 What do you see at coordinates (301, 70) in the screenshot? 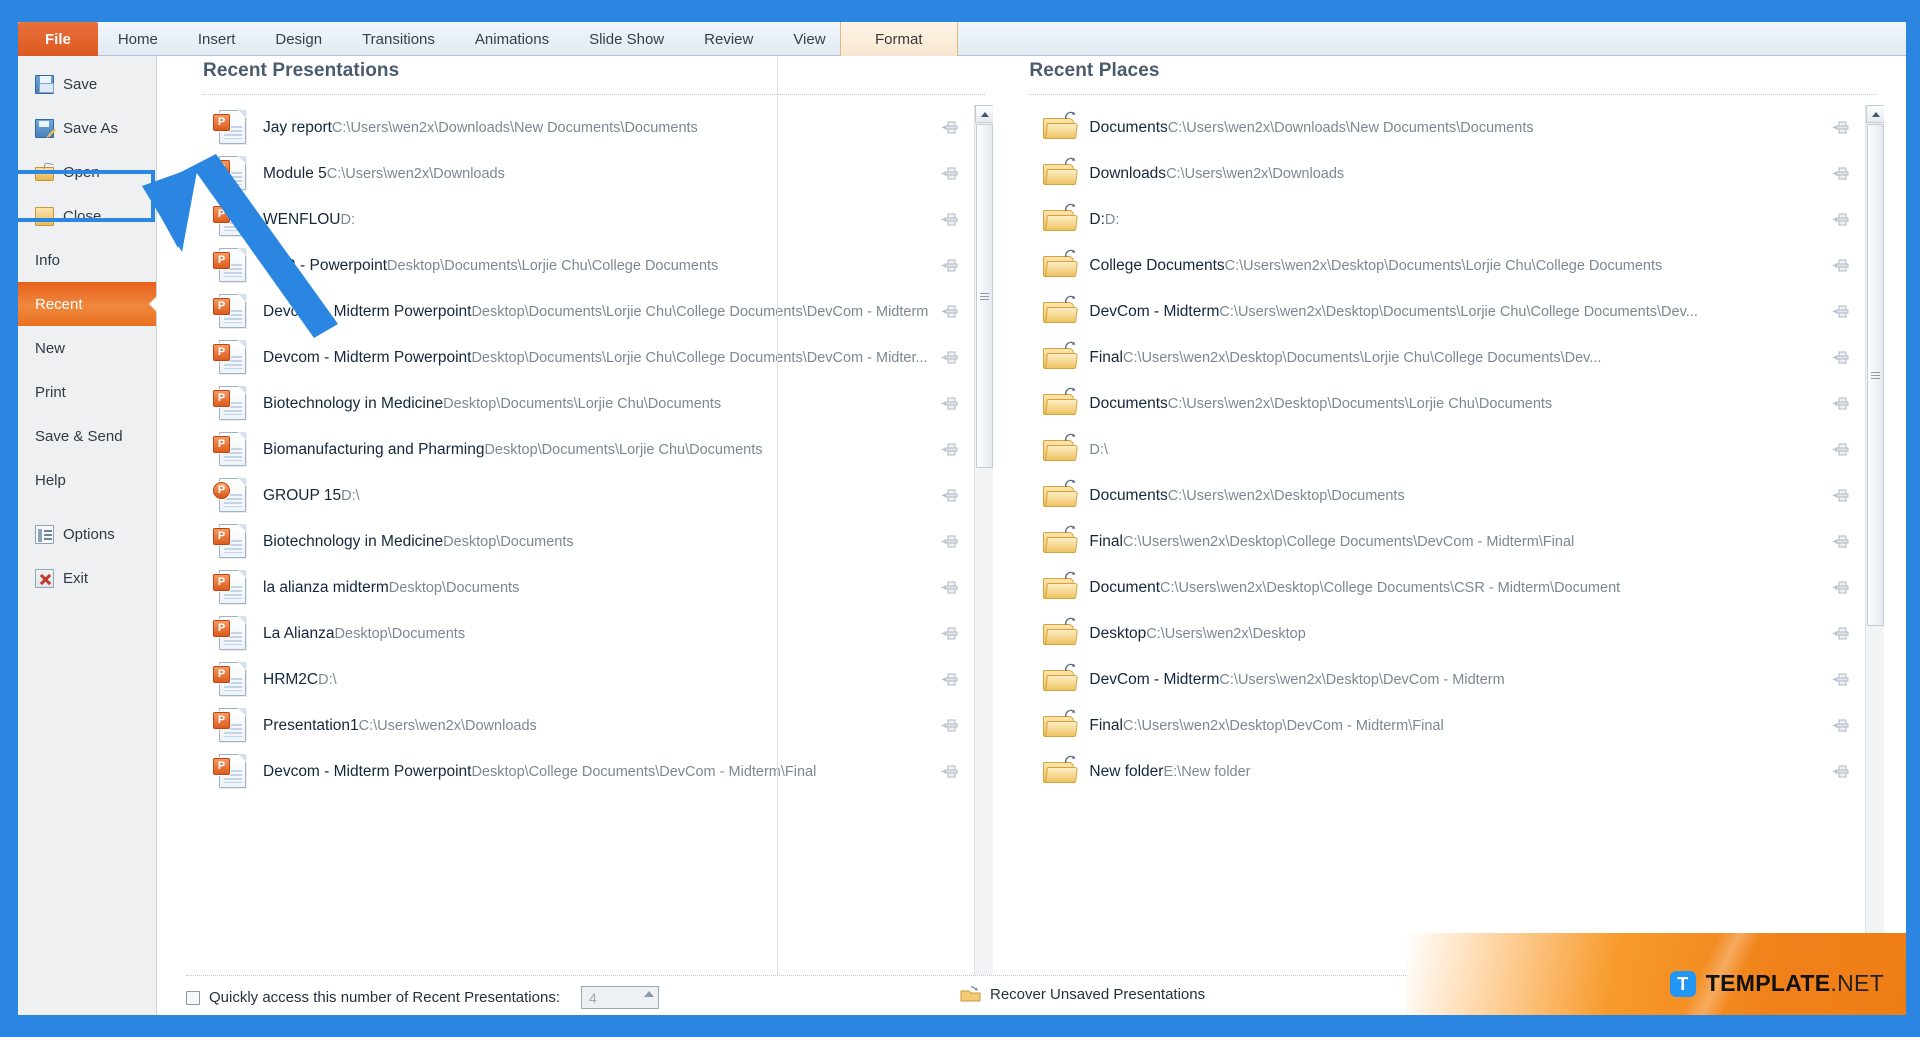
I see `recent-presentations-title: Recent Presentations` at bounding box center [301, 70].